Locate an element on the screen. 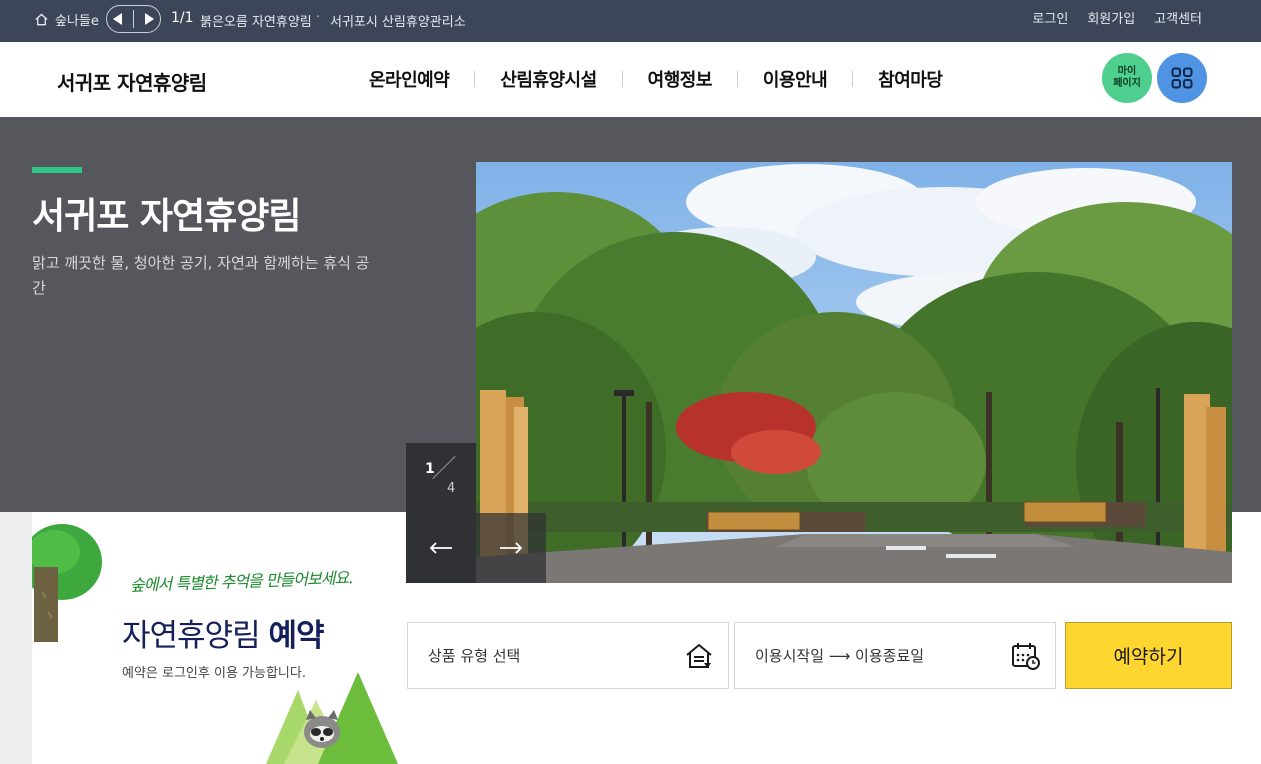 Image resolution: width=1261 pixels, height=764 pixels. date-range-picker: 이용시작일 ⟶ 이용종료일 is located at coordinates (895, 655).